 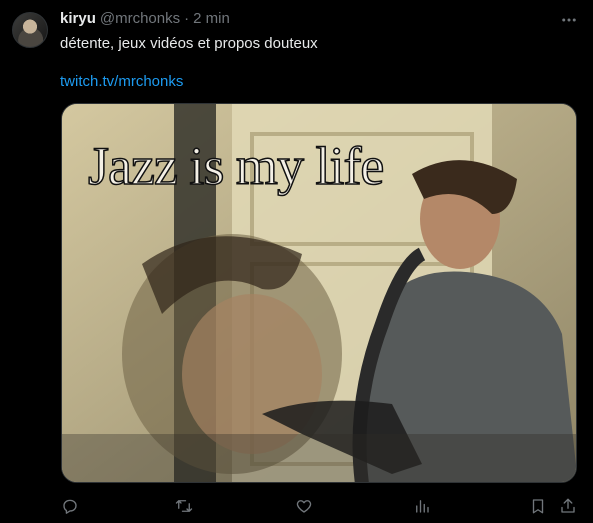 I want to click on analytics-icon, so click(x=422, y=506).